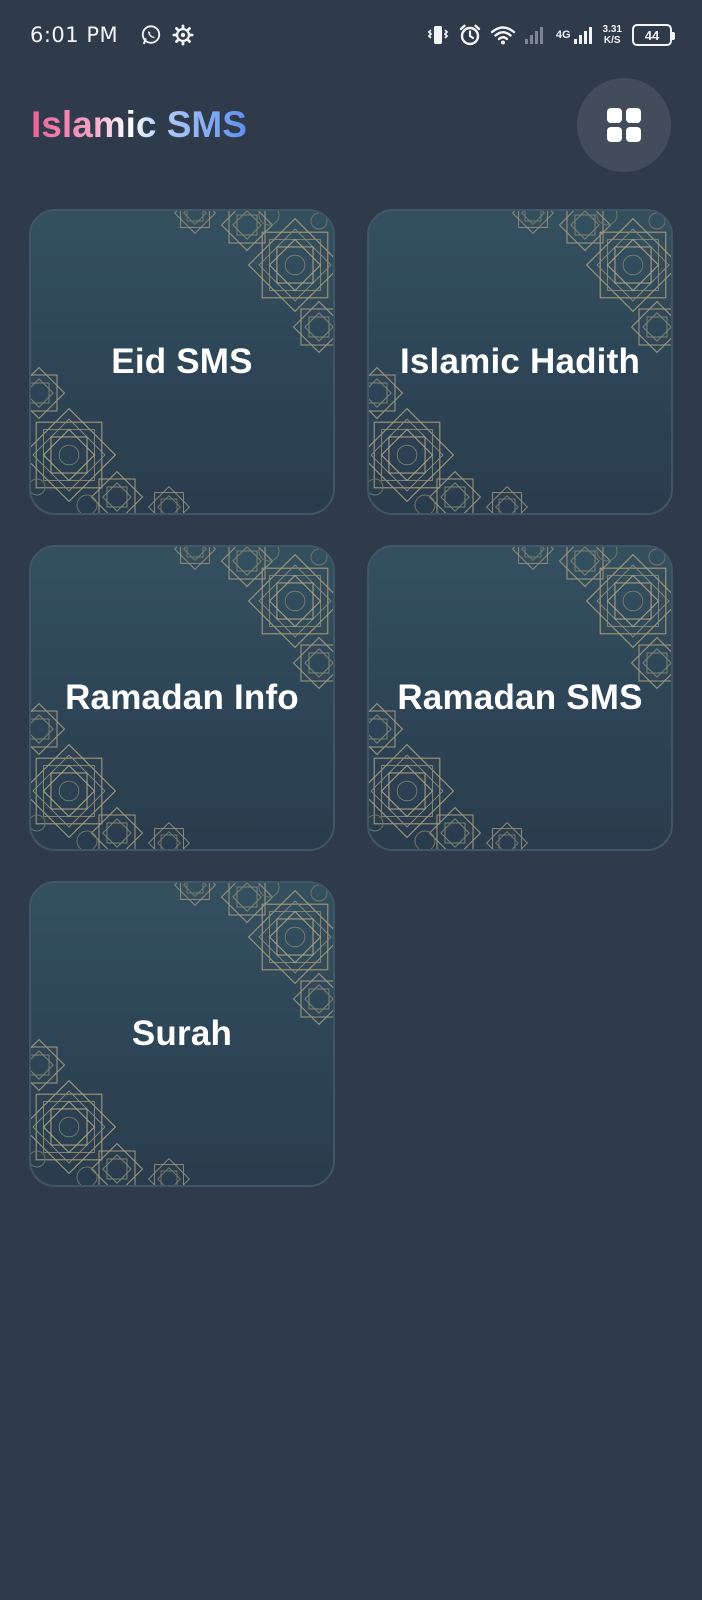  I want to click on status-time: 6:01 PM, so click(74, 35).